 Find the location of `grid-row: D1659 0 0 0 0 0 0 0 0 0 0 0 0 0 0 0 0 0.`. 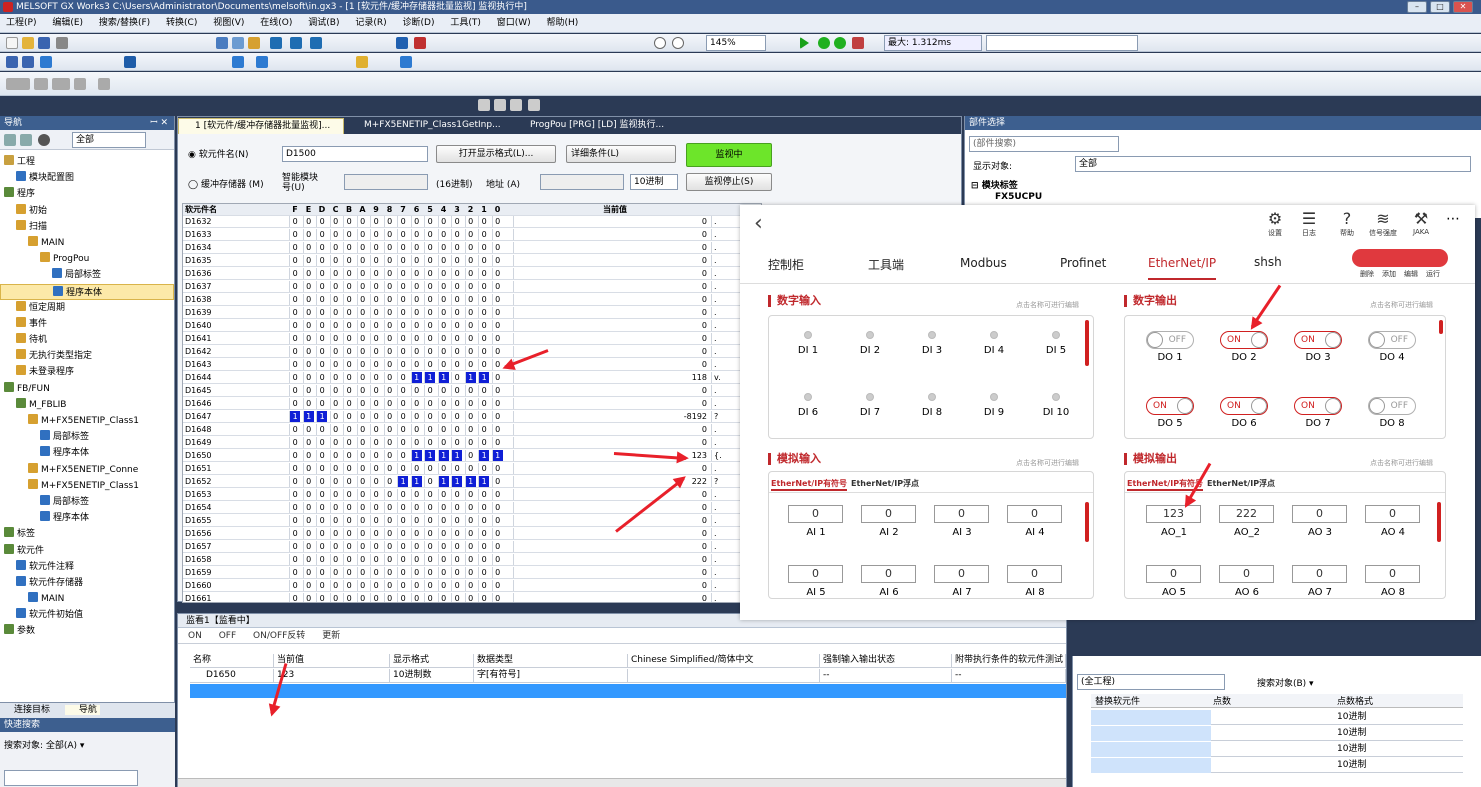

grid-row: D1659 0 0 0 0 0 0 0 0 0 0 0 0 0 0 0 0 0. is located at coordinates (472, 573).